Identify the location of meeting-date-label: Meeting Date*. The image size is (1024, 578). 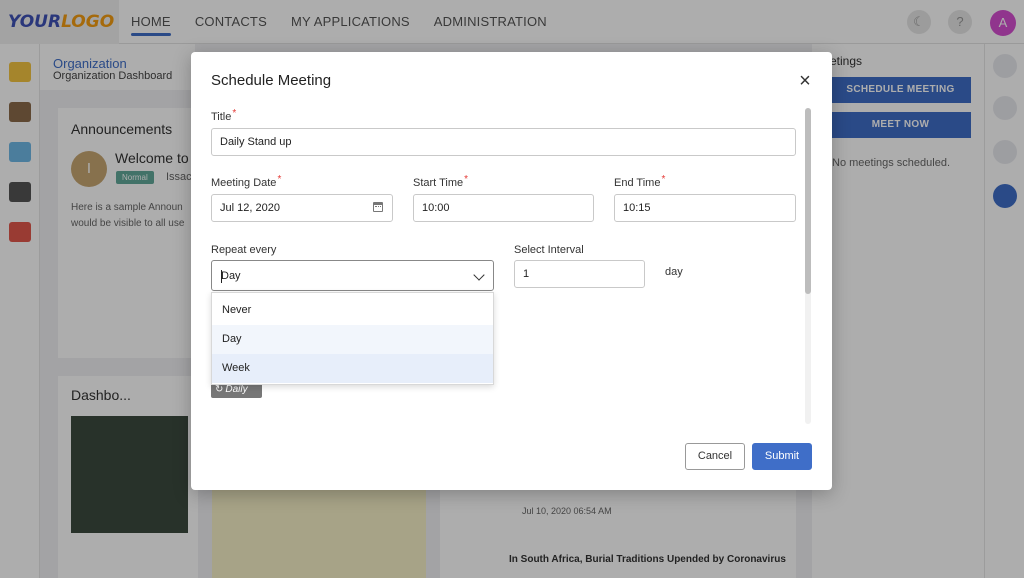
(246, 181).